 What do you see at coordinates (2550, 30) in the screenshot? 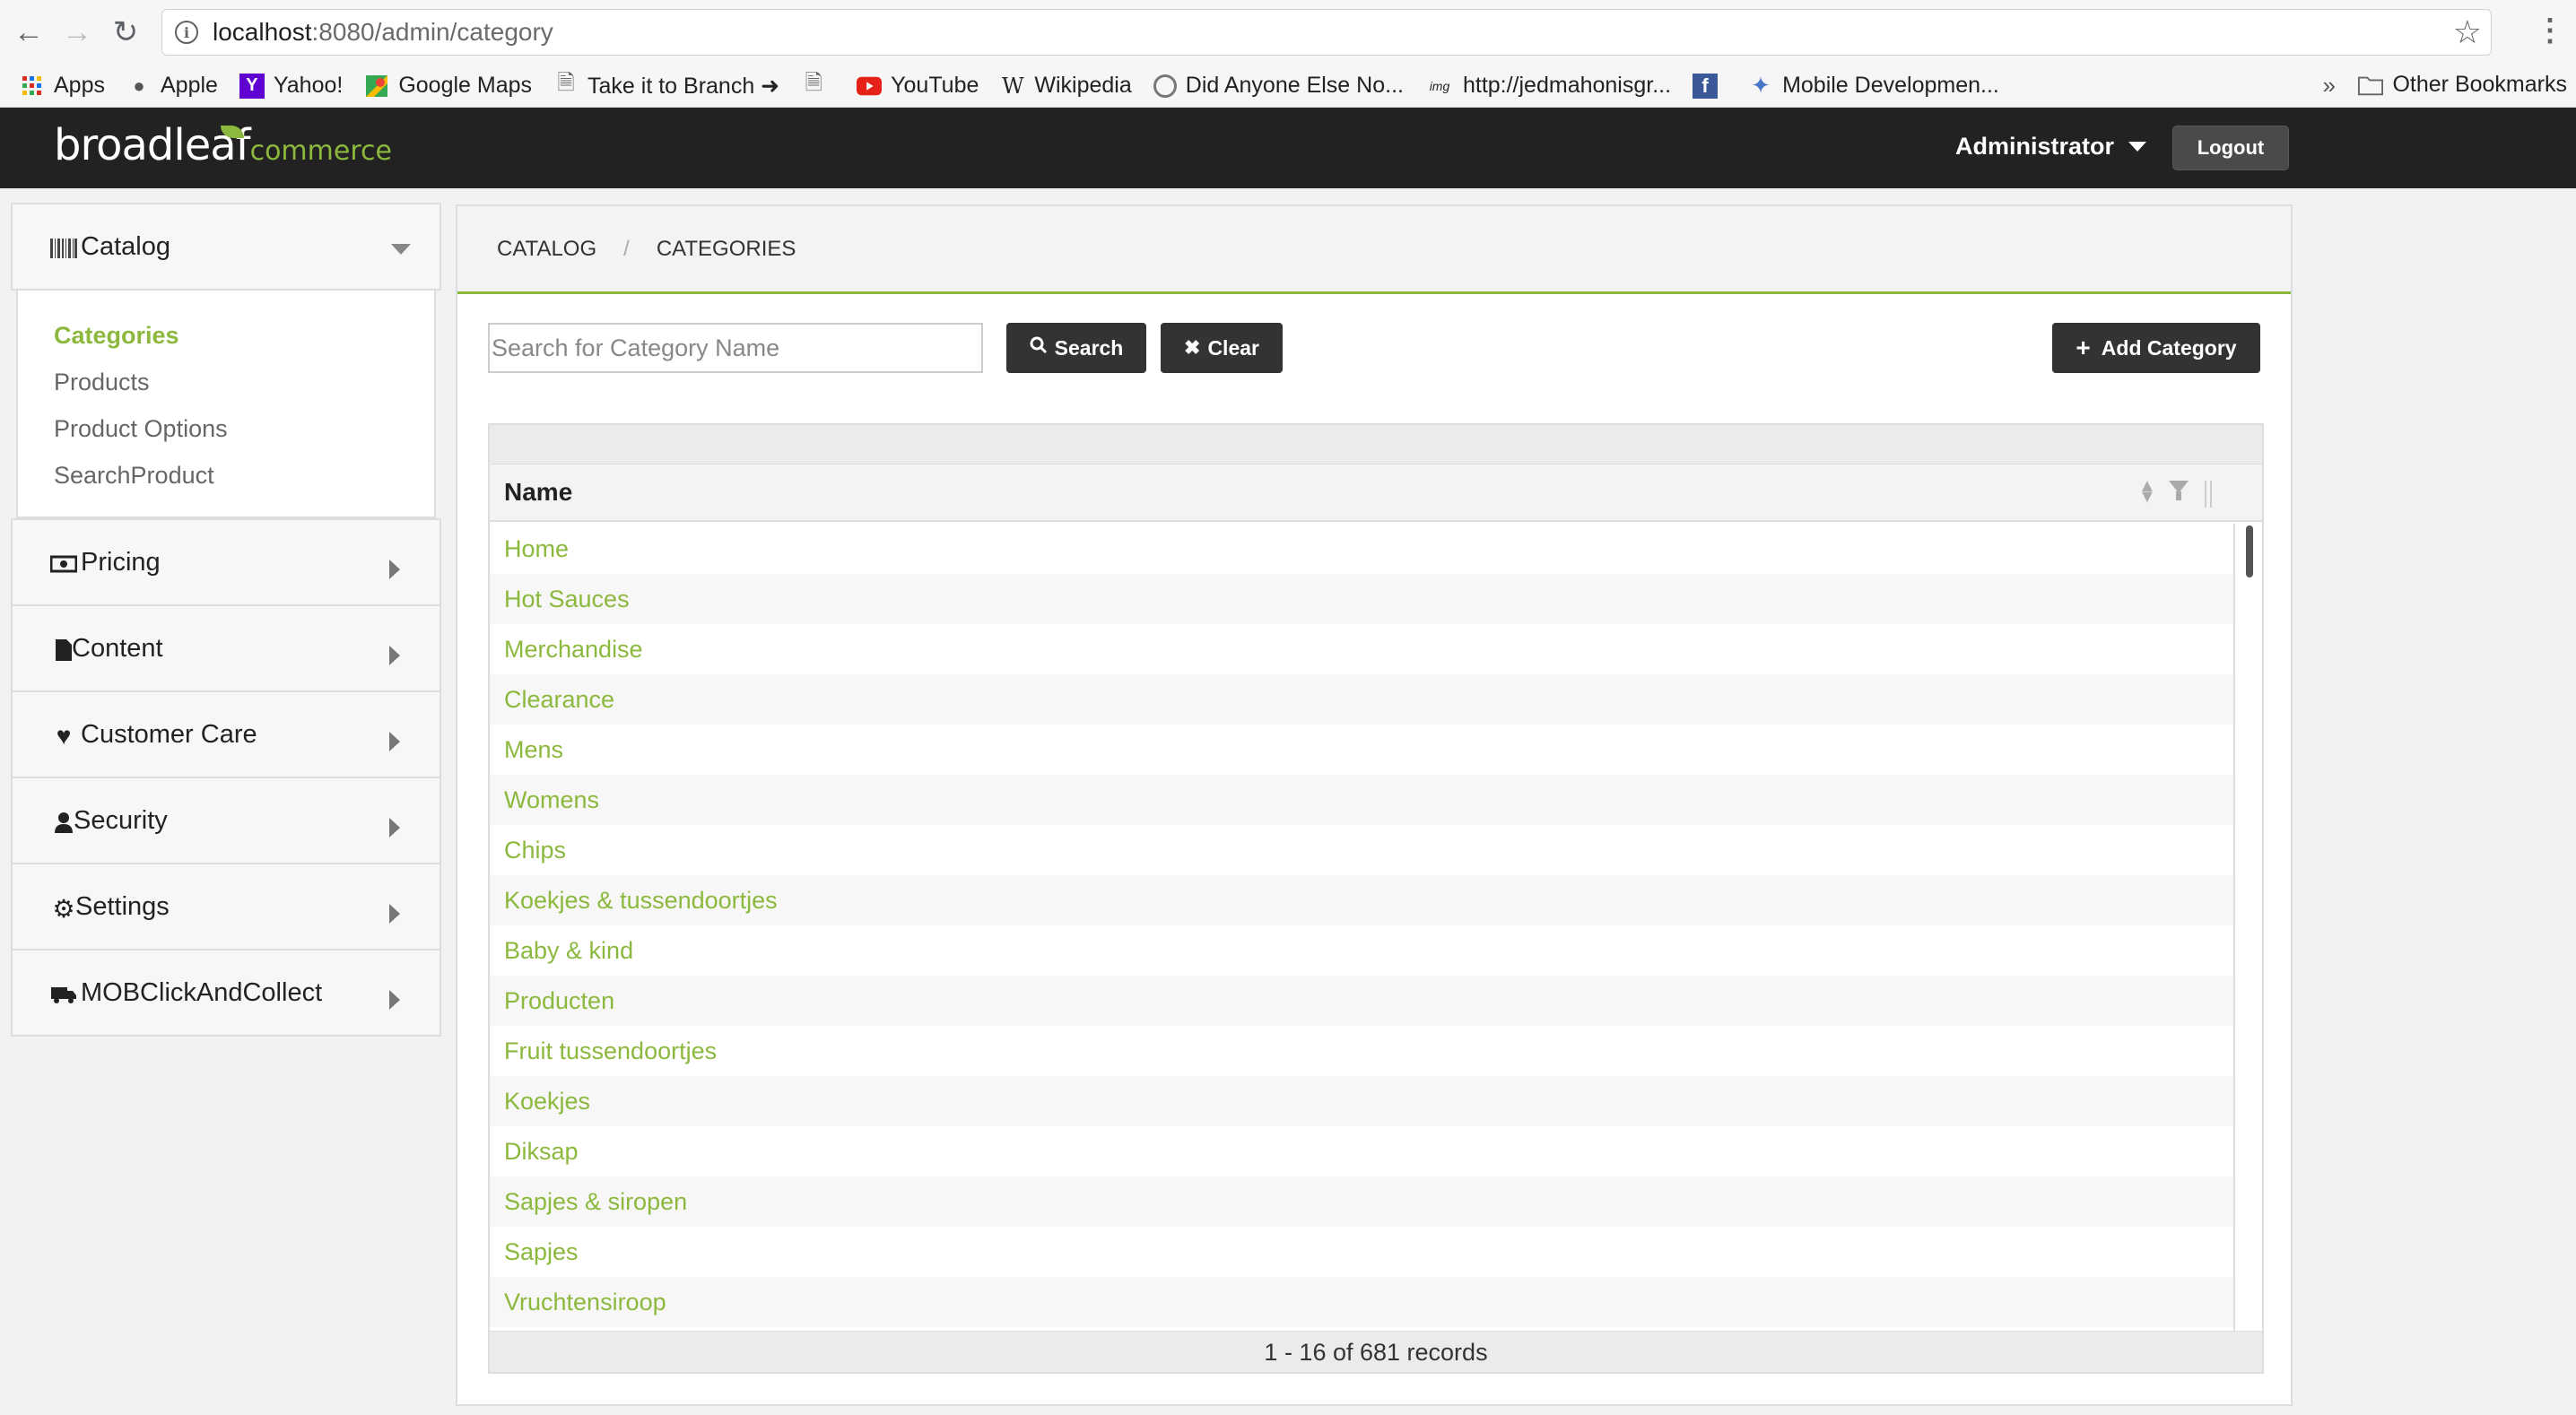
I see `browser-menu-icon: ⋮` at bounding box center [2550, 30].